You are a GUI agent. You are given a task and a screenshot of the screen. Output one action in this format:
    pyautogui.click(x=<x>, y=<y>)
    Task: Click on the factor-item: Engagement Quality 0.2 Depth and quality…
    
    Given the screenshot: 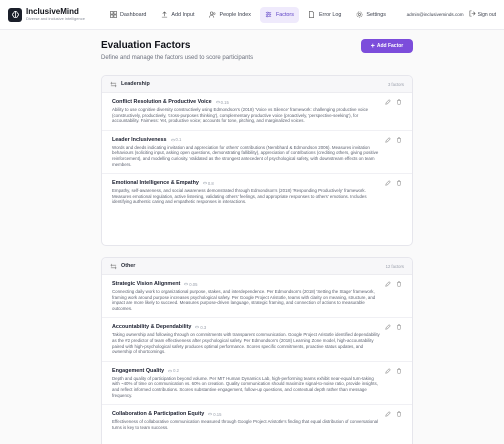 What is the action you would take?
    pyautogui.click(x=257, y=384)
    